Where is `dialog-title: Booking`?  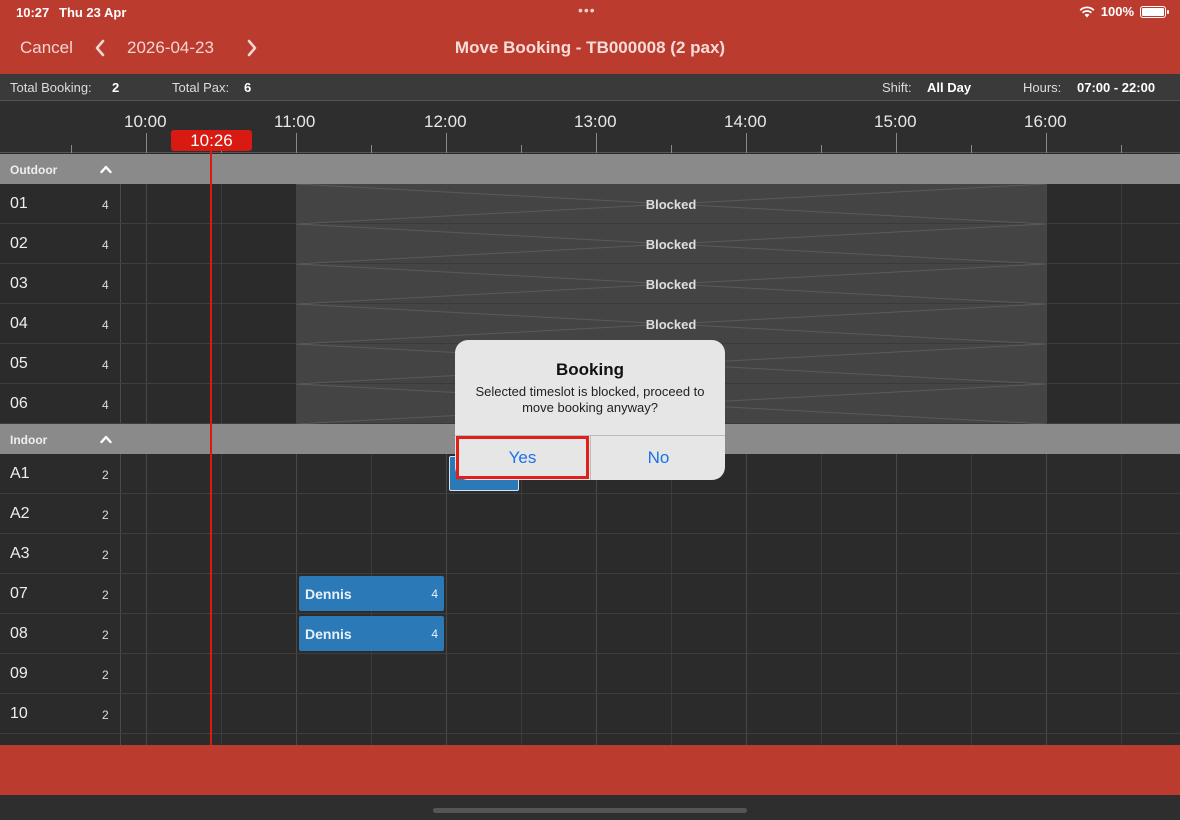
dialog-title: Booking is located at coordinates (590, 369).